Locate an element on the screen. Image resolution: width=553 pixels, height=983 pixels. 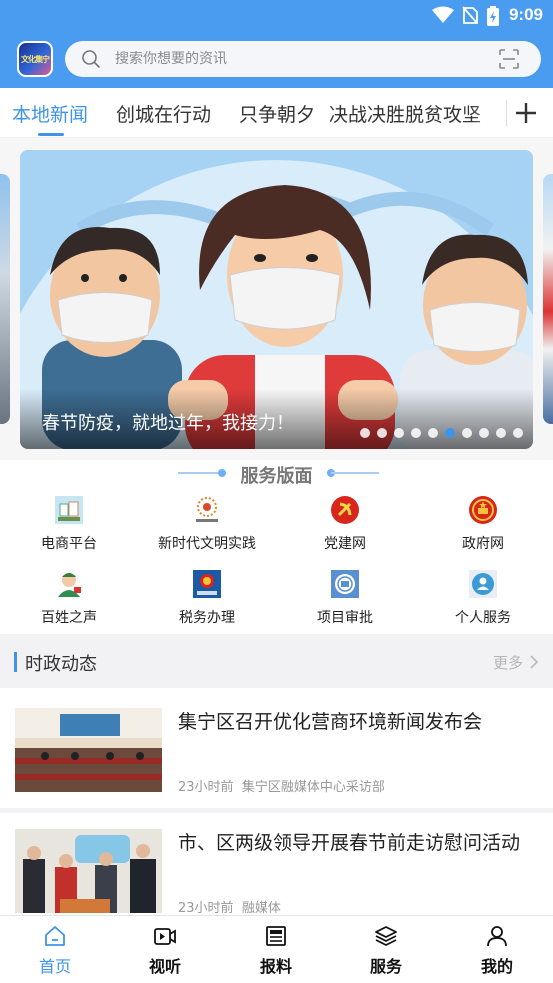
service-label: 税务办理 is located at coordinates (207, 618).